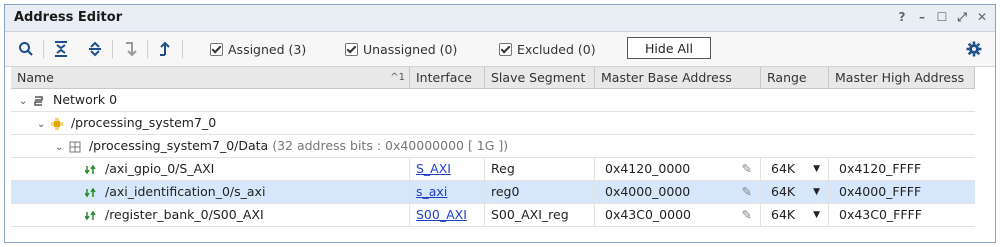  What do you see at coordinates (397, 77) in the screenshot?
I see `sort-indicator-icon: ^1` at bounding box center [397, 77].